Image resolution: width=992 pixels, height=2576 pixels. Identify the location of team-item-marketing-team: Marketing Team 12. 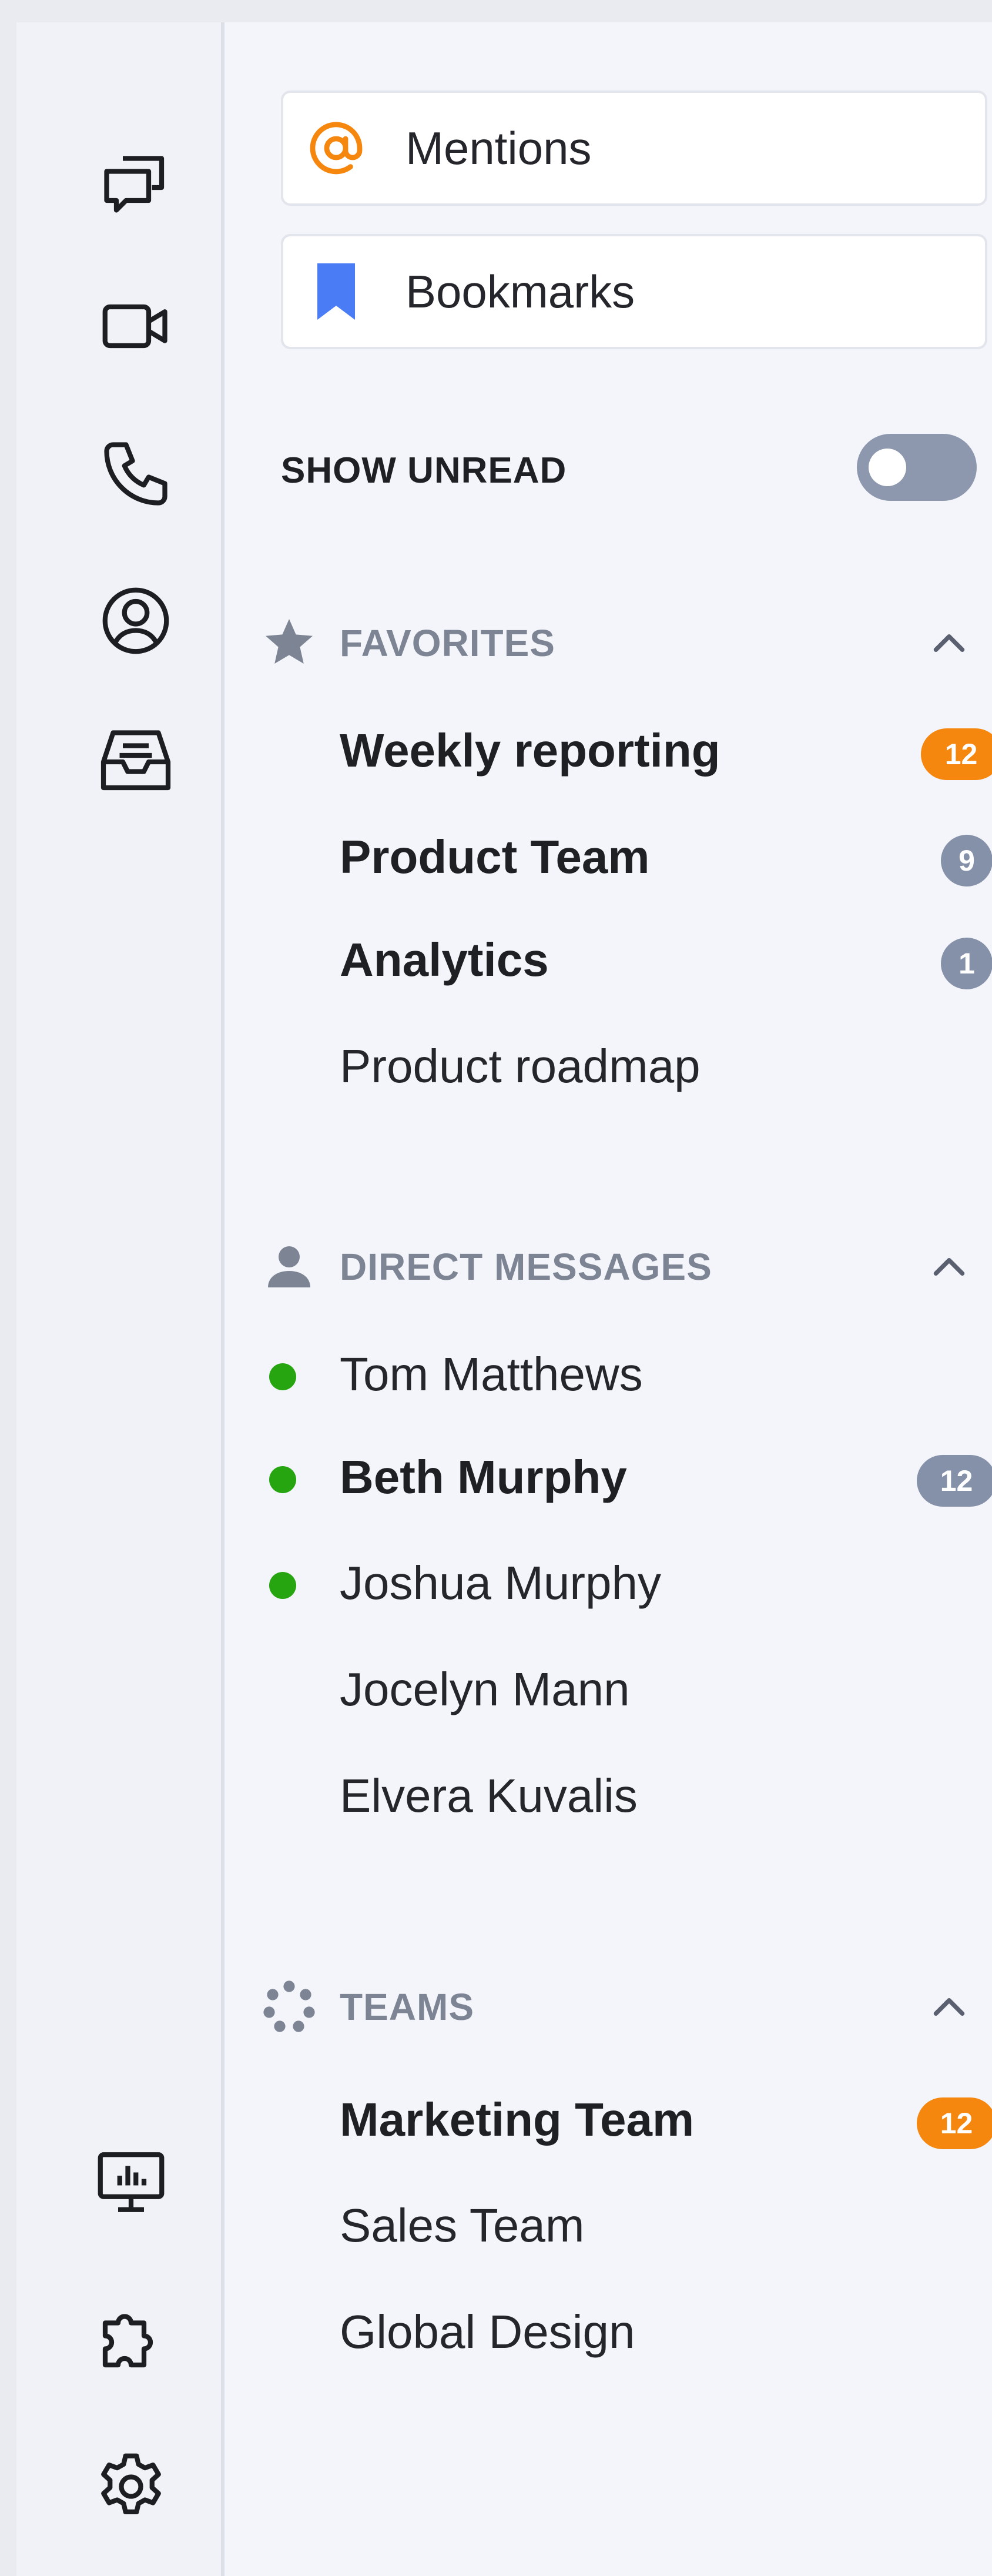
(626, 2119).